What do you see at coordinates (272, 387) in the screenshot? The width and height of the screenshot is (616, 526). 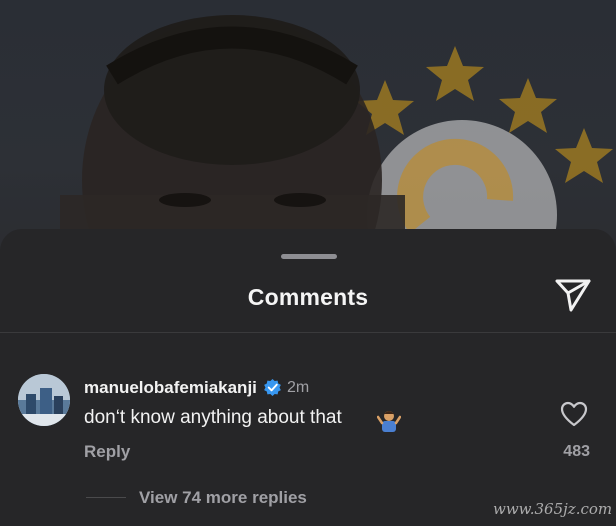 I see `verified-badge-icon` at bounding box center [272, 387].